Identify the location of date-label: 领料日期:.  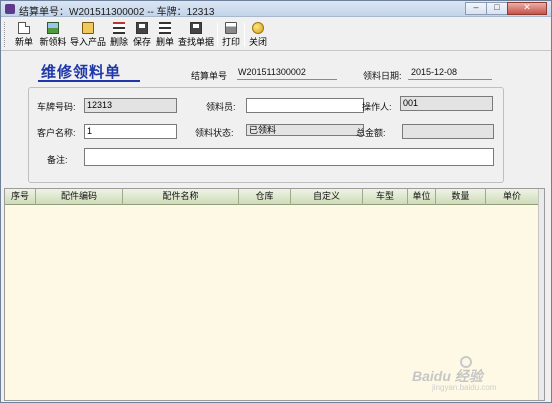
(382, 76).